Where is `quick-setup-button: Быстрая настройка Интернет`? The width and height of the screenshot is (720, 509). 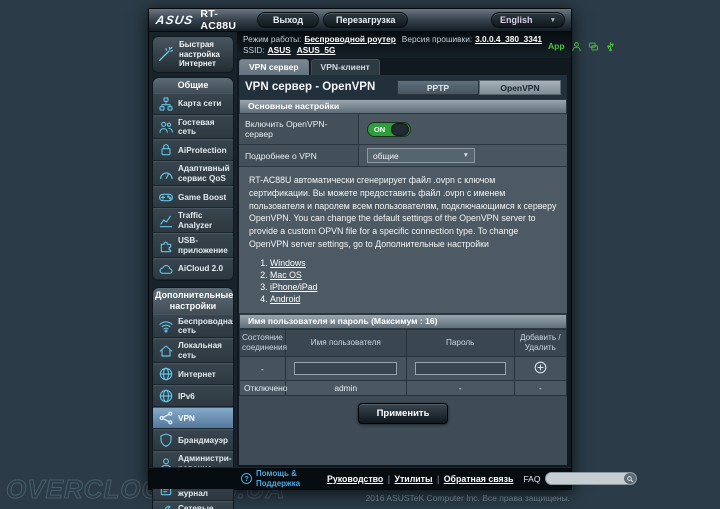 quick-setup-button: Быстрая настройка Интернет is located at coordinates (193, 54).